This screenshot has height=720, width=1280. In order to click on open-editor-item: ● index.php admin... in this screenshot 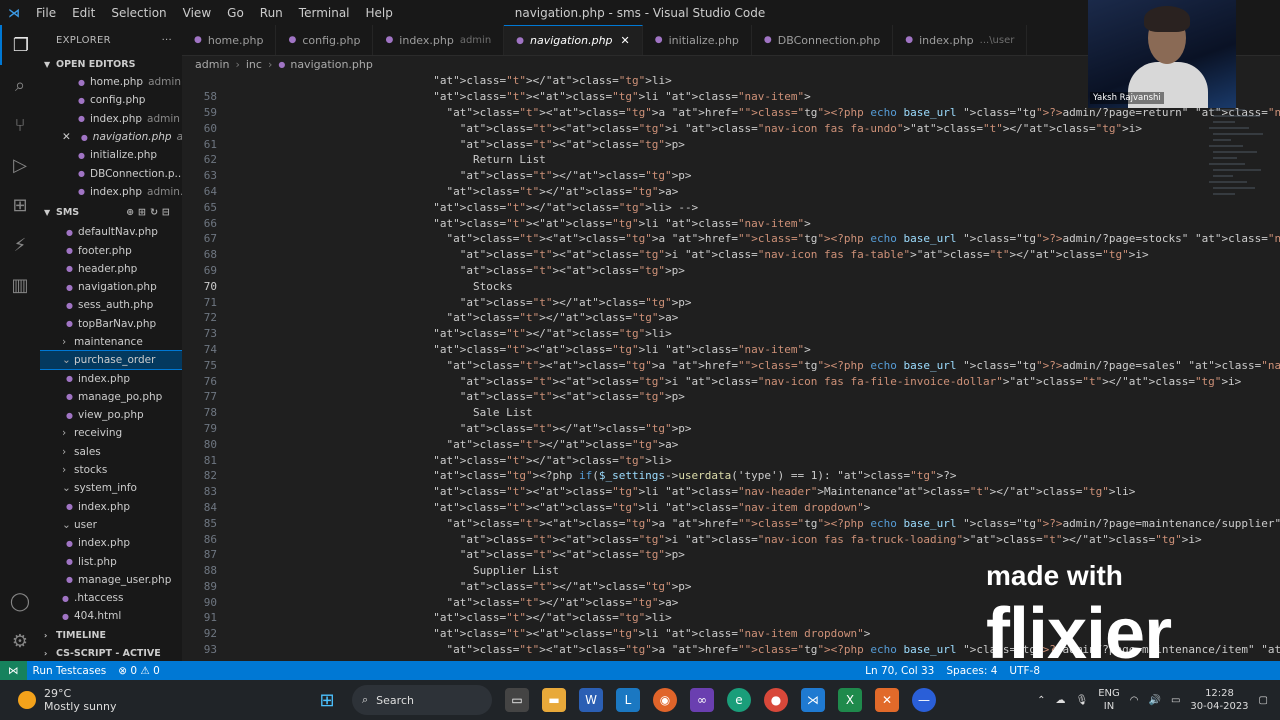, I will do `click(111, 192)`.